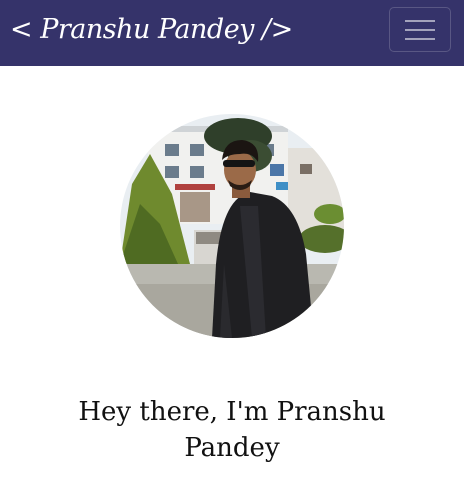 This screenshot has width=464, height=484. I want to click on hero-heading: Hey there, I'm Pranshu Pandey, so click(232, 430).